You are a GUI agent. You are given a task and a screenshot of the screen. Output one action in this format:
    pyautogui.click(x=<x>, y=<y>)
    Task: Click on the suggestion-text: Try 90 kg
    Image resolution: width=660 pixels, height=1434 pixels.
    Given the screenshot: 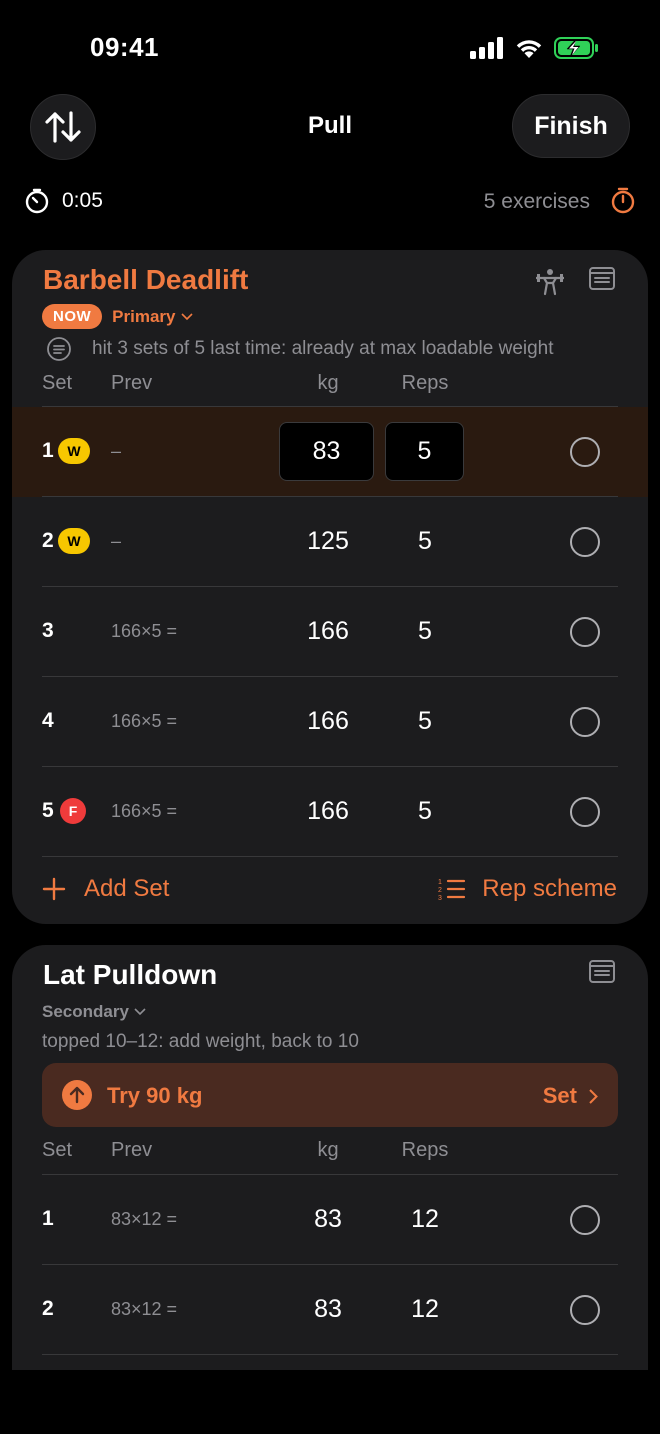 What is the action you would take?
    pyautogui.click(x=155, y=1095)
    